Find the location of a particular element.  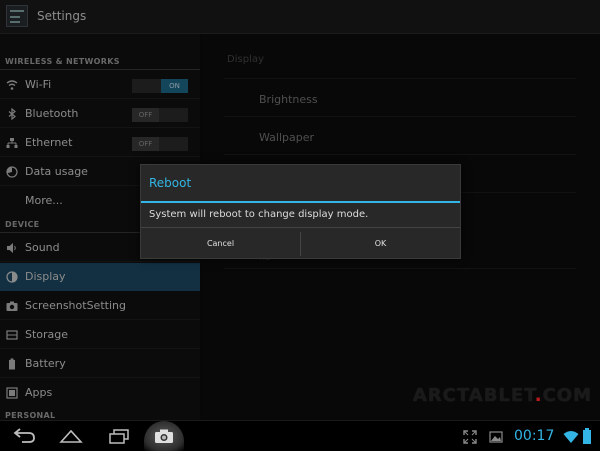

watermark-logo: ARCTABLET.COM is located at coordinates (502, 395).